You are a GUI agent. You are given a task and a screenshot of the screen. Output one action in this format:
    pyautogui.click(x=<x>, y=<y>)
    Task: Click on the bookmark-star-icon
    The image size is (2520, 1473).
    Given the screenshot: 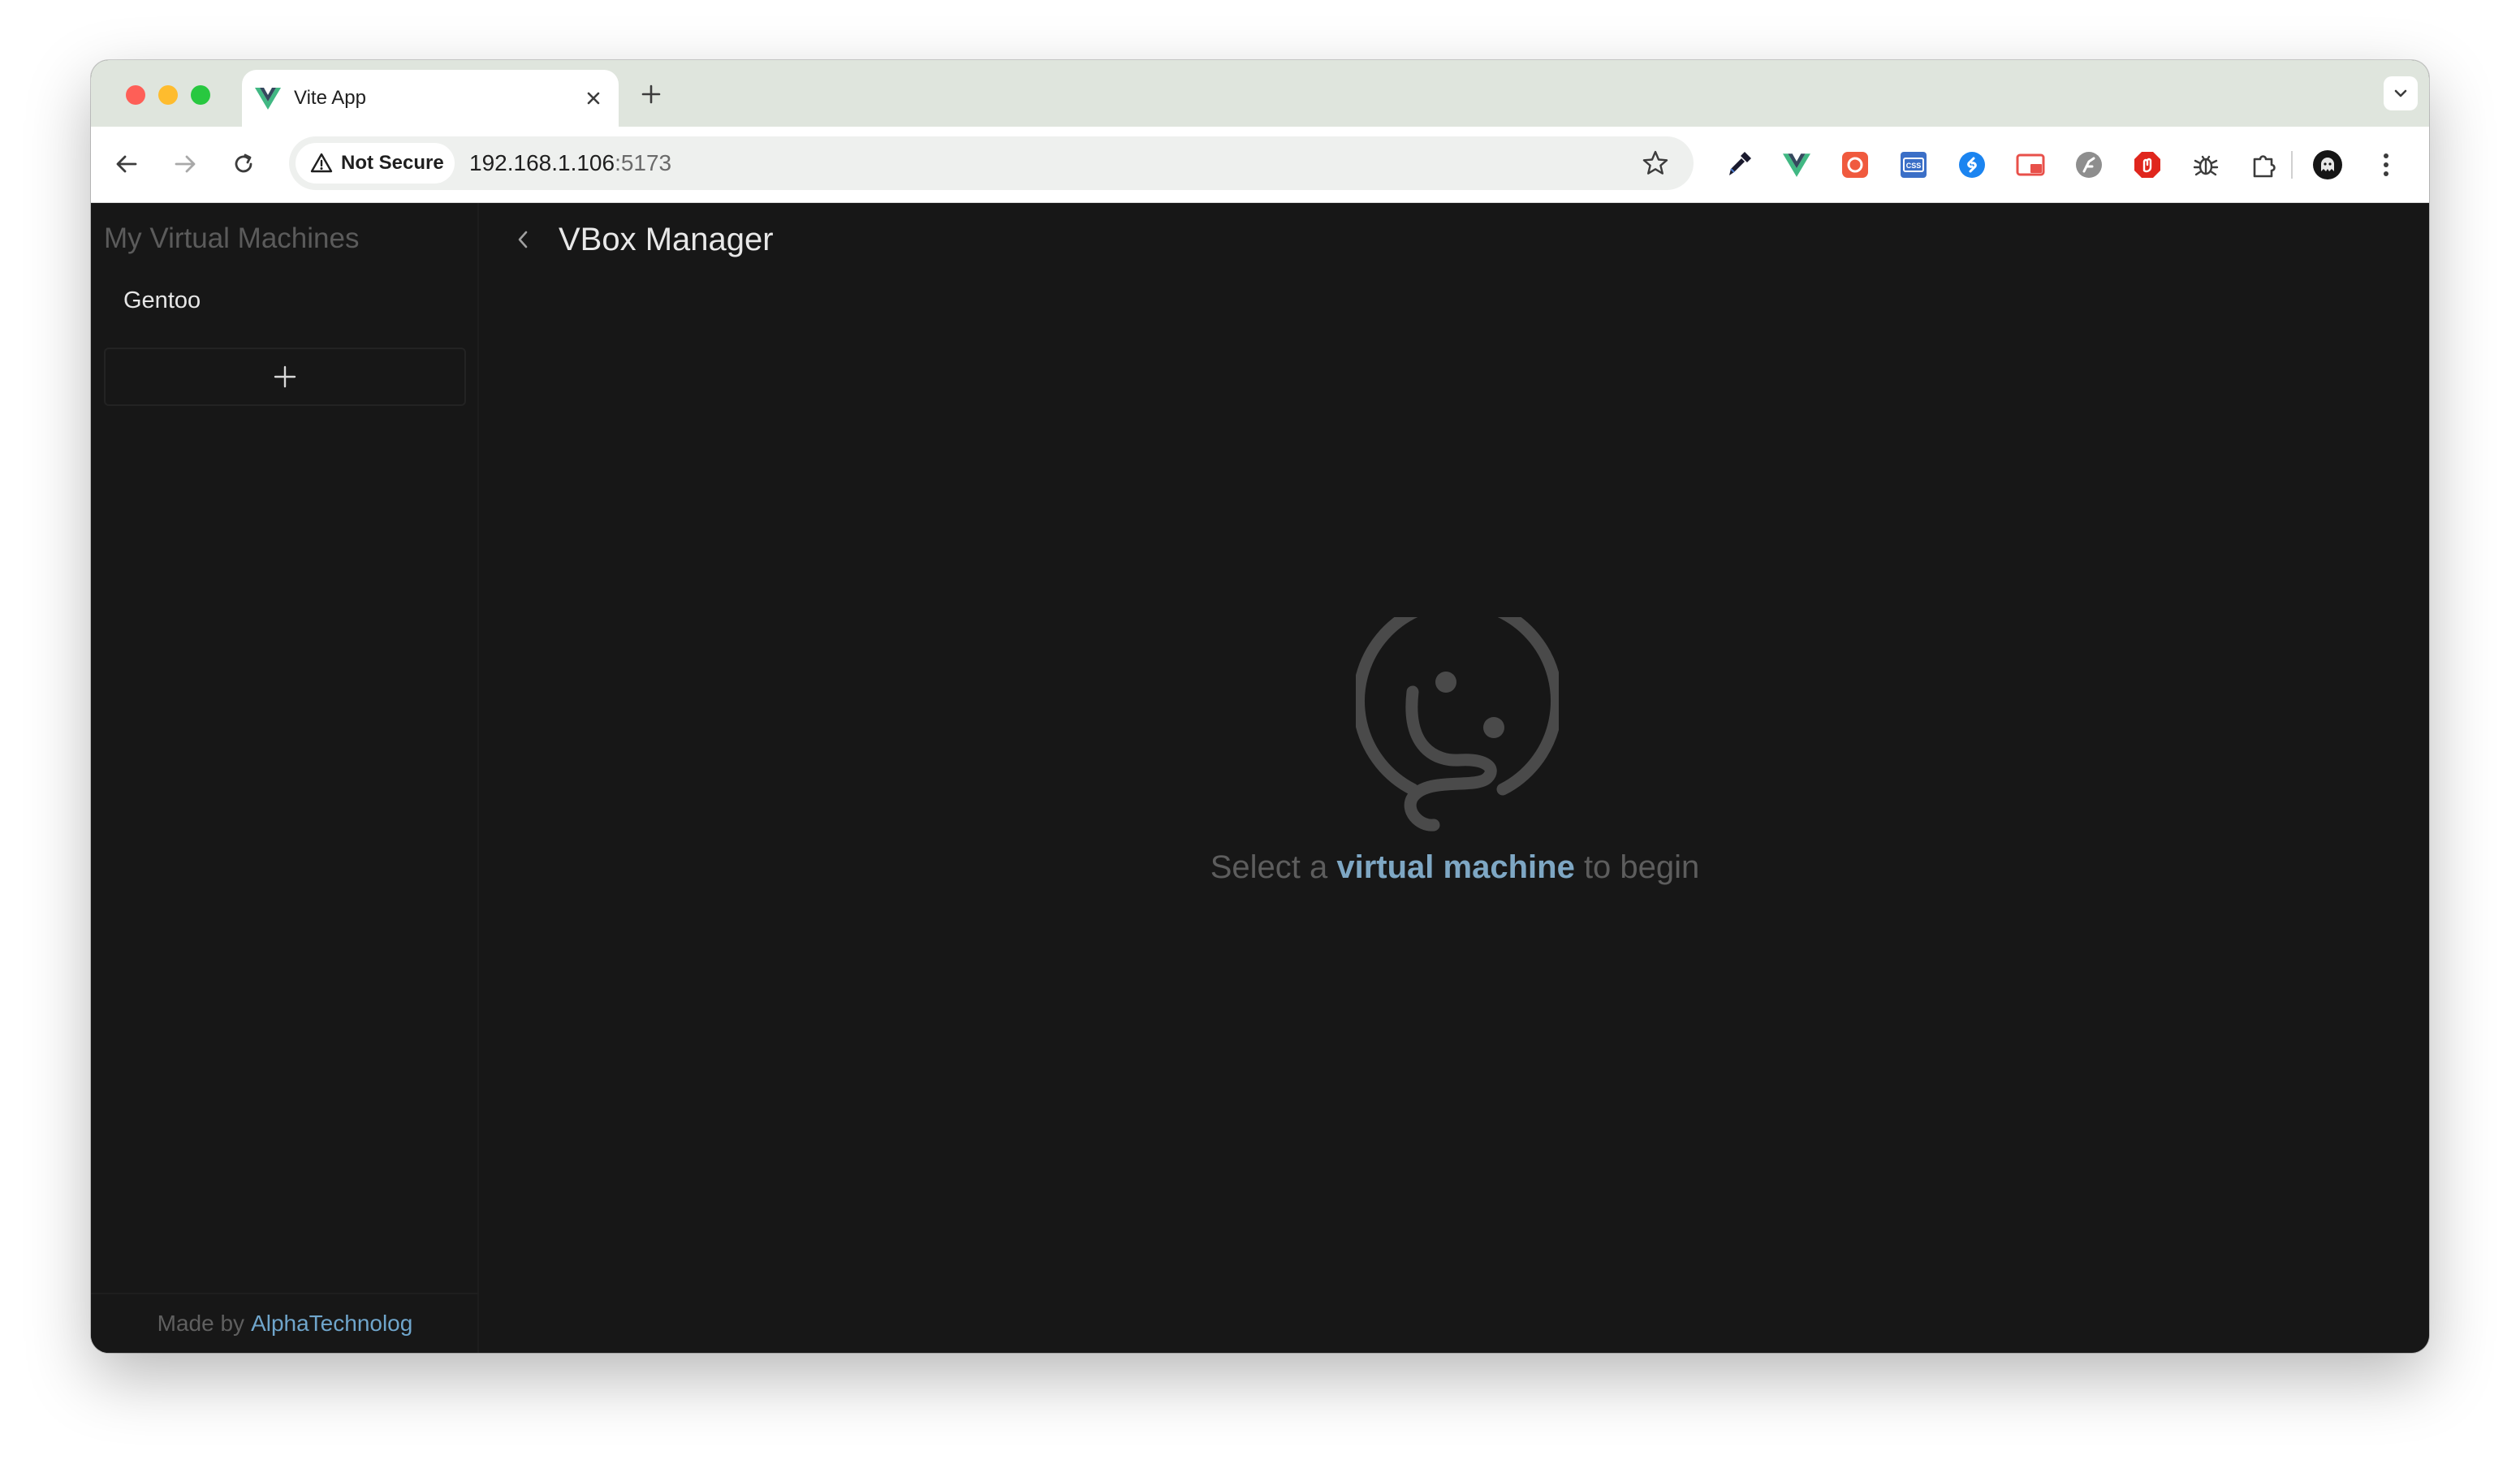 What is the action you would take?
    pyautogui.click(x=1655, y=163)
    